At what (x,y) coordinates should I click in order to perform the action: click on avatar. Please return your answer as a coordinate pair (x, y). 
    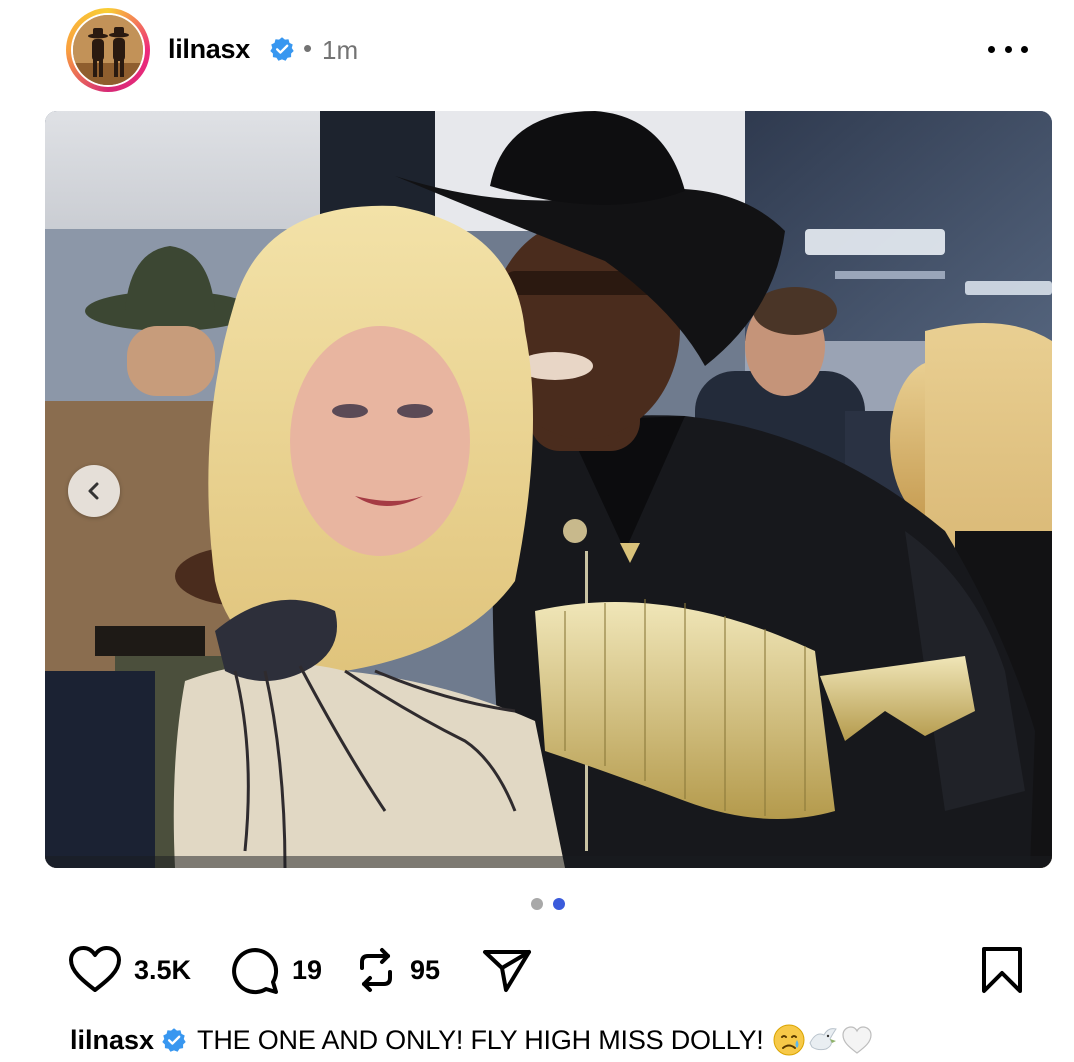
    Looking at the image, I should click on (108, 50).